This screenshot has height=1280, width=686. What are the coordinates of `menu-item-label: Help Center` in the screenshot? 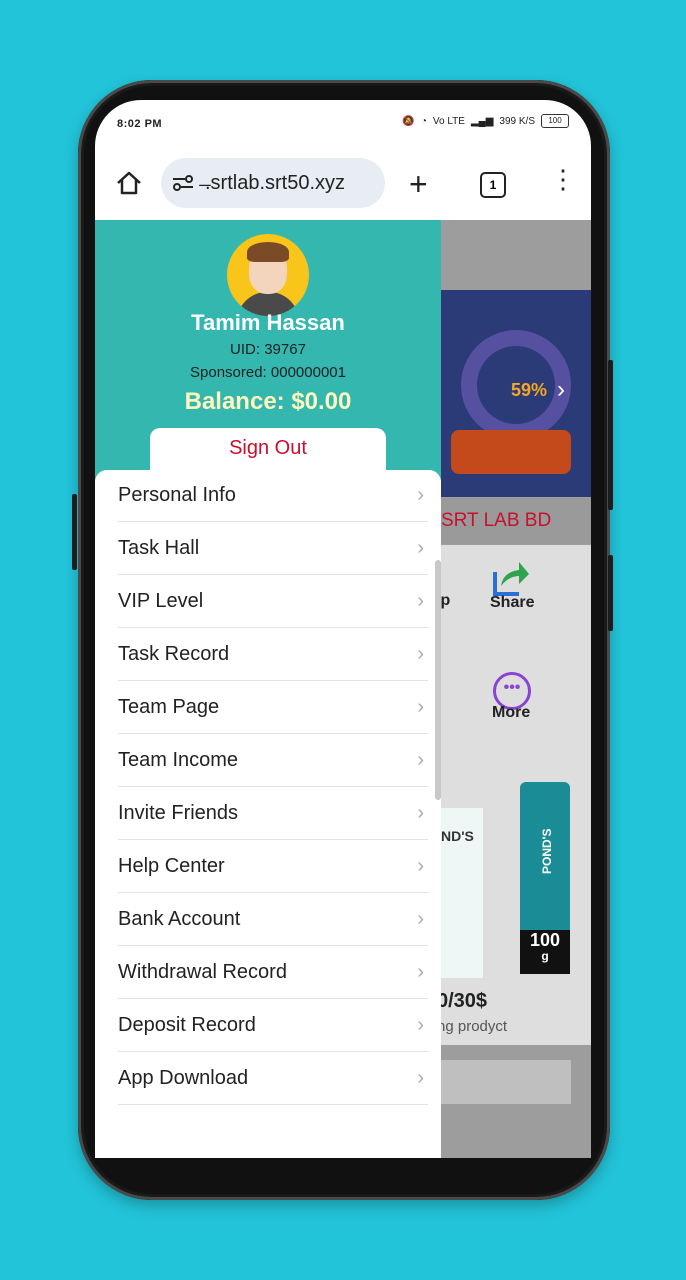 It's located at (171, 866).